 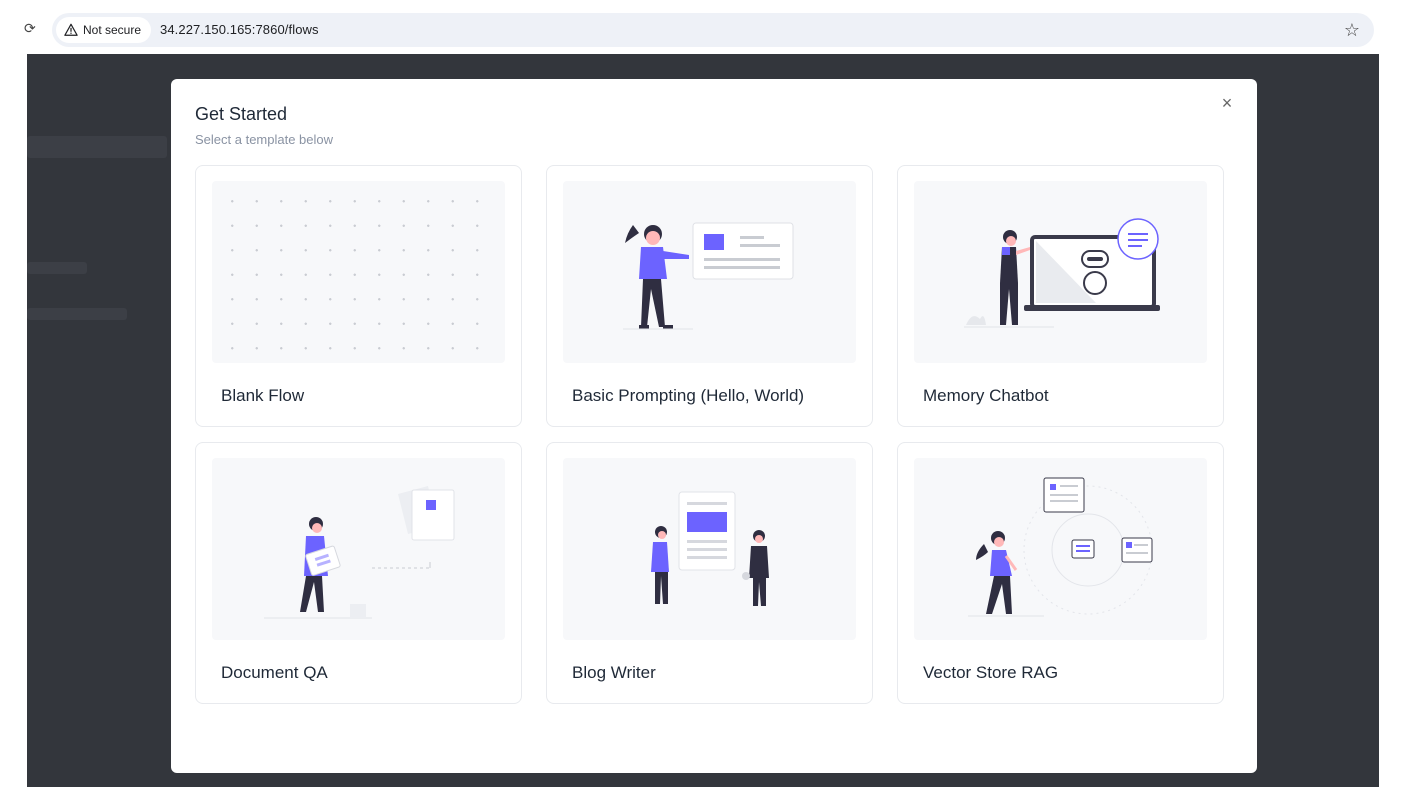 I want to click on template-label: Document QA, so click(x=274, y=672).